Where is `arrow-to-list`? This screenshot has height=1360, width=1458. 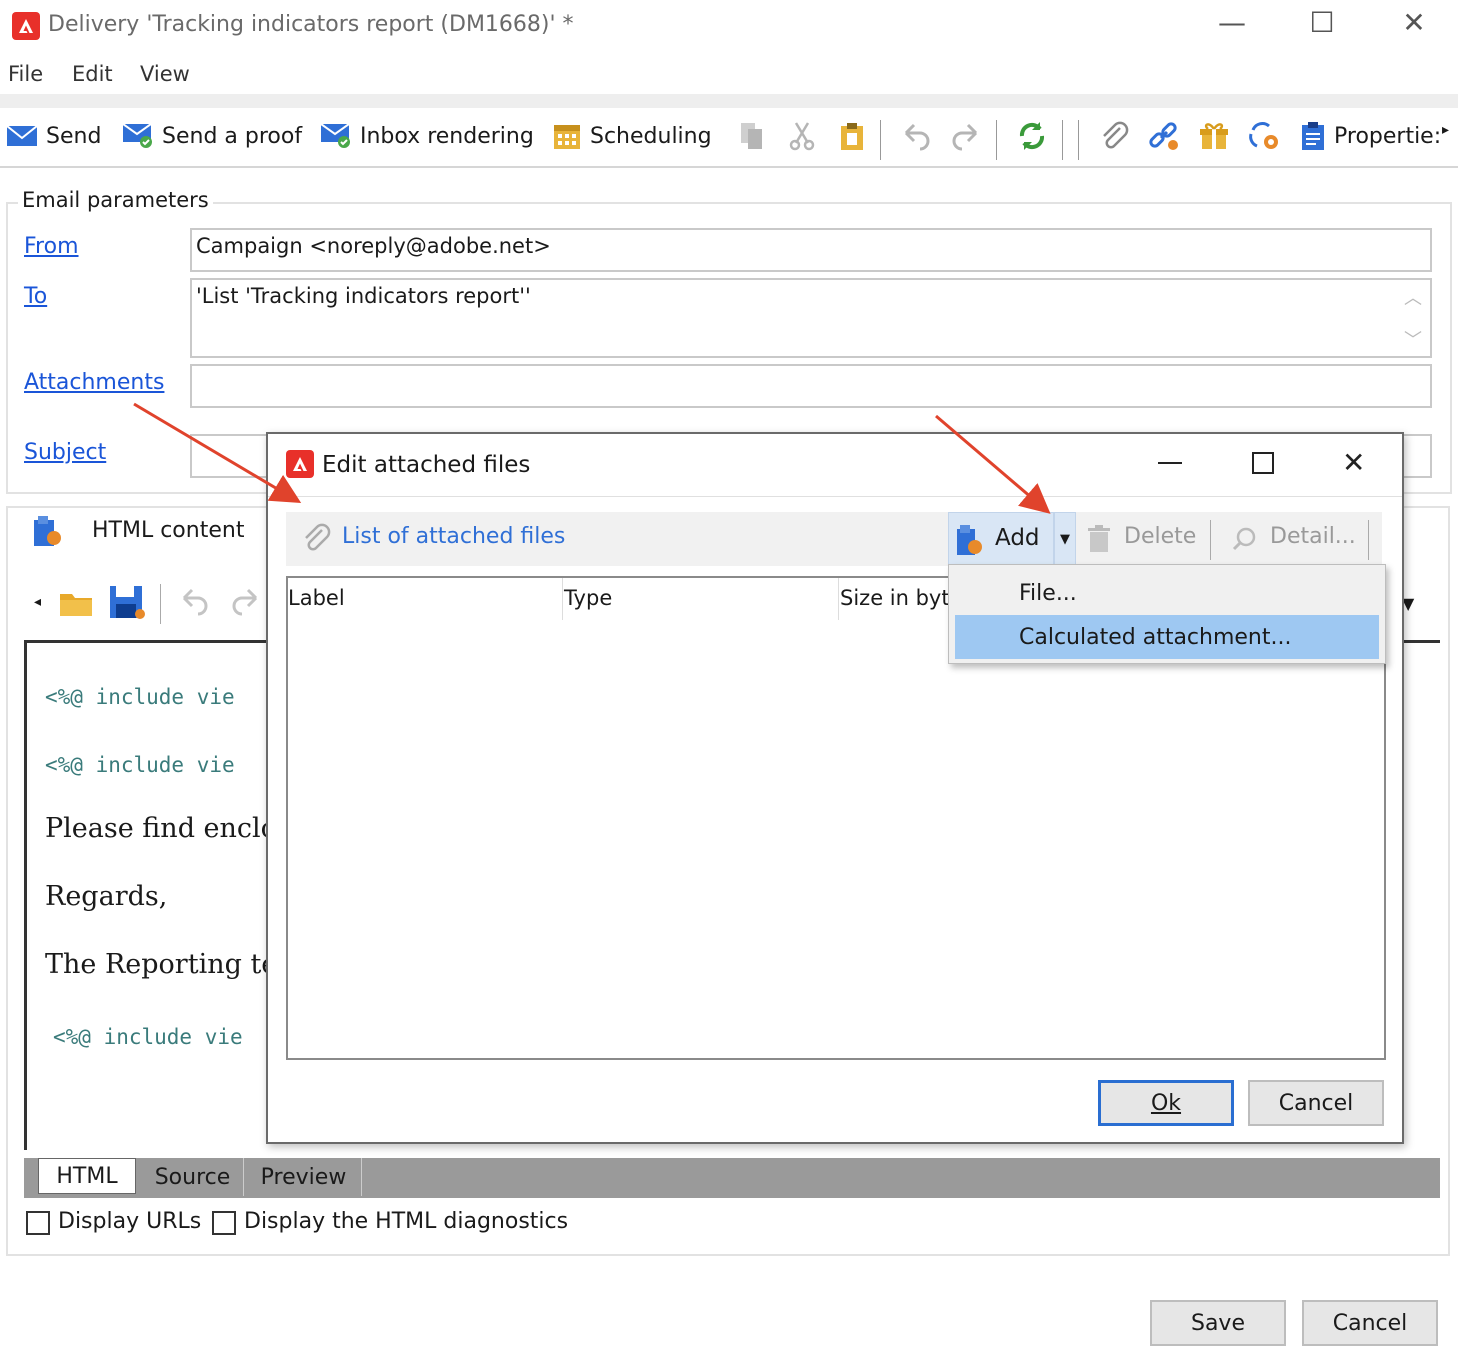 arrow-to-list is located at coordinates (217, 453).